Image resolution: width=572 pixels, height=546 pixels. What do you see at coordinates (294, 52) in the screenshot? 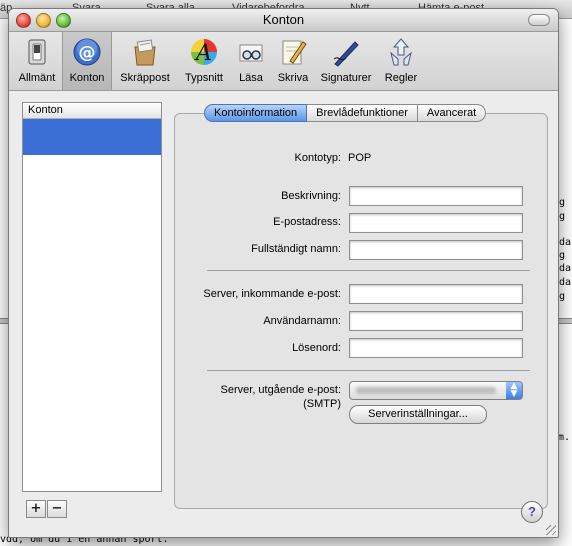
I see `pencil-icon` at bounding box center [294, 52].